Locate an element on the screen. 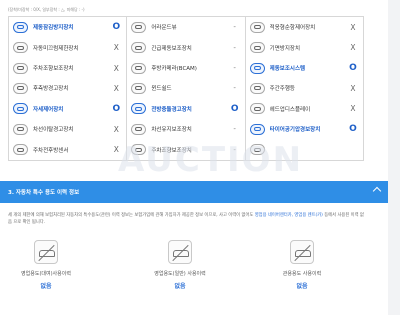  usage-item-government: 관용용도 사용이력 없음 is located at coordinates (302, 265).